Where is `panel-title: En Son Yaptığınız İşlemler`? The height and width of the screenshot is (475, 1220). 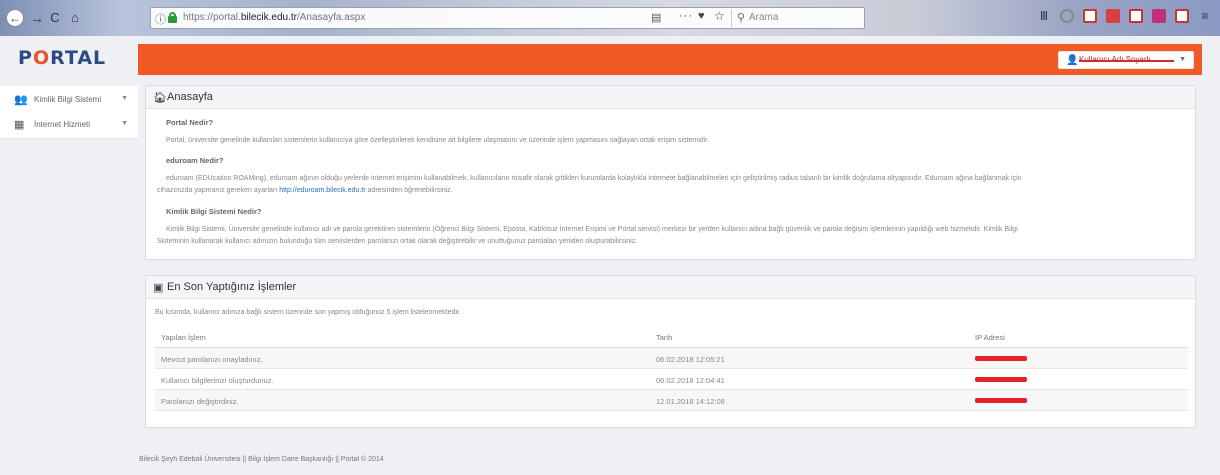
panel-title: En Son Yaptığınız İşlemler is located at coordinates (232, 287).